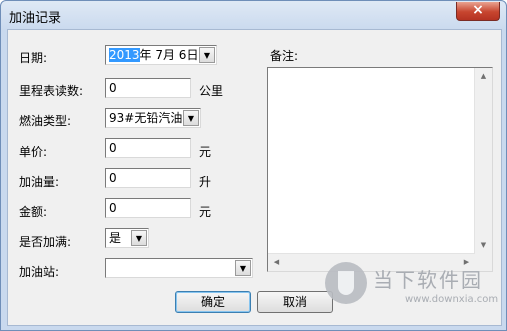  Describe the element at coordinates (205, 212) in the screenshot. I see `total-unit: 元` at that location.